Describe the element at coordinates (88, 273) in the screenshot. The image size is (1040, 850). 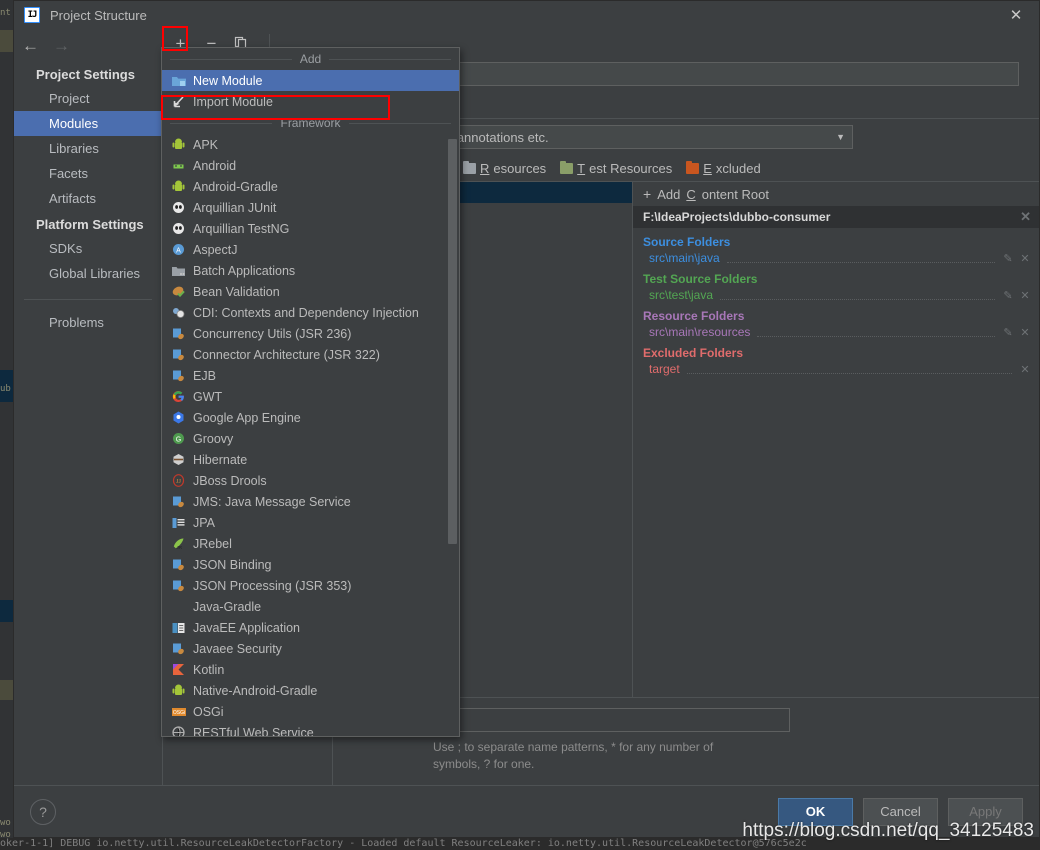
I see `sidebar-item-global-libraries: Global Libraries` at that location.